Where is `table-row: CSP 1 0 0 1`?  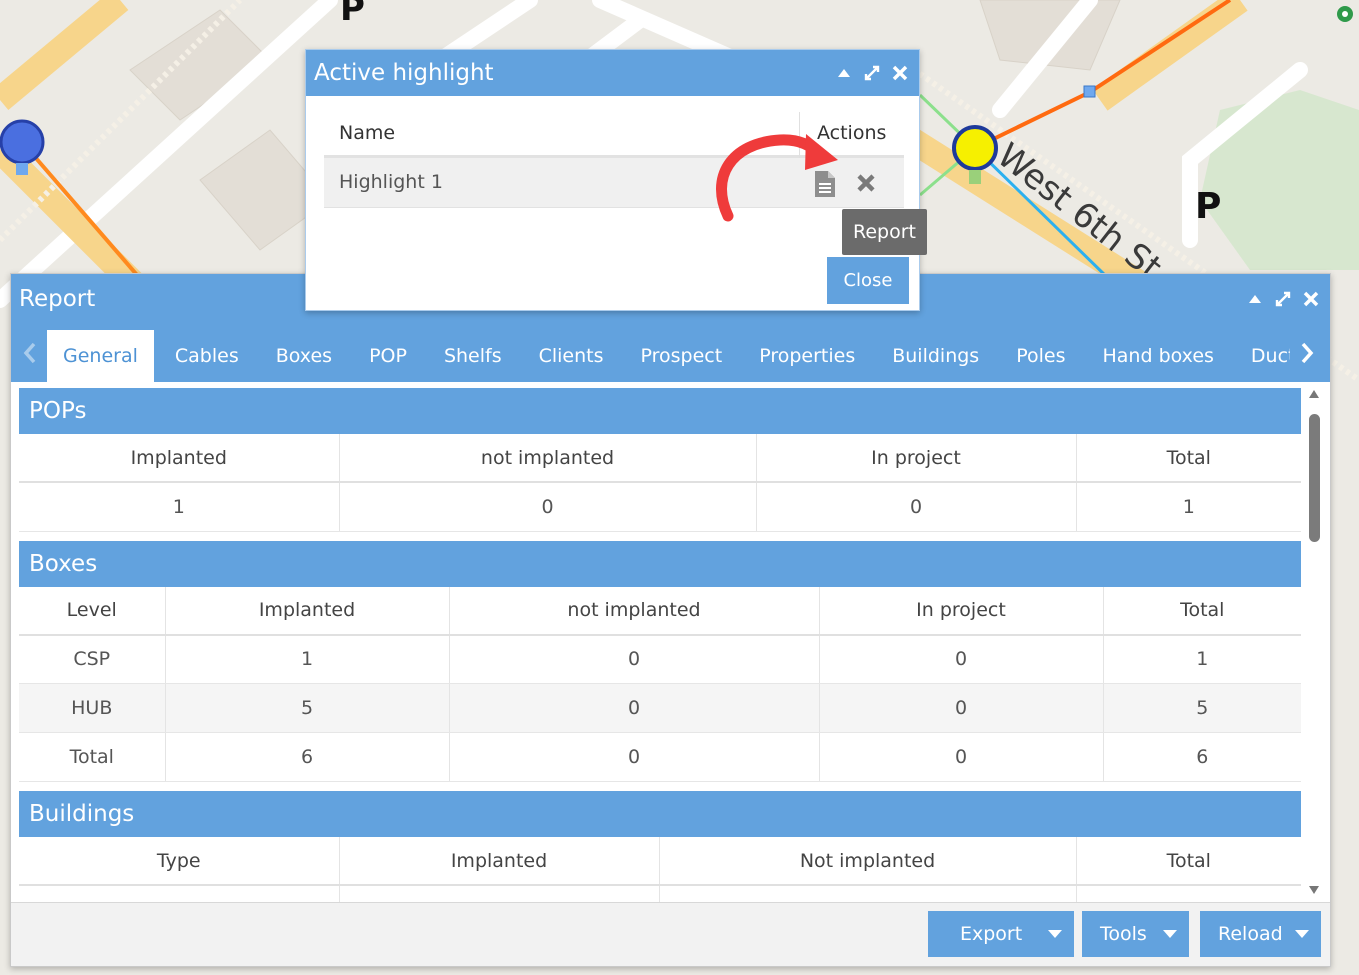
table-row: CSP 1 0 0 1 is located at coordinates (660, 659).